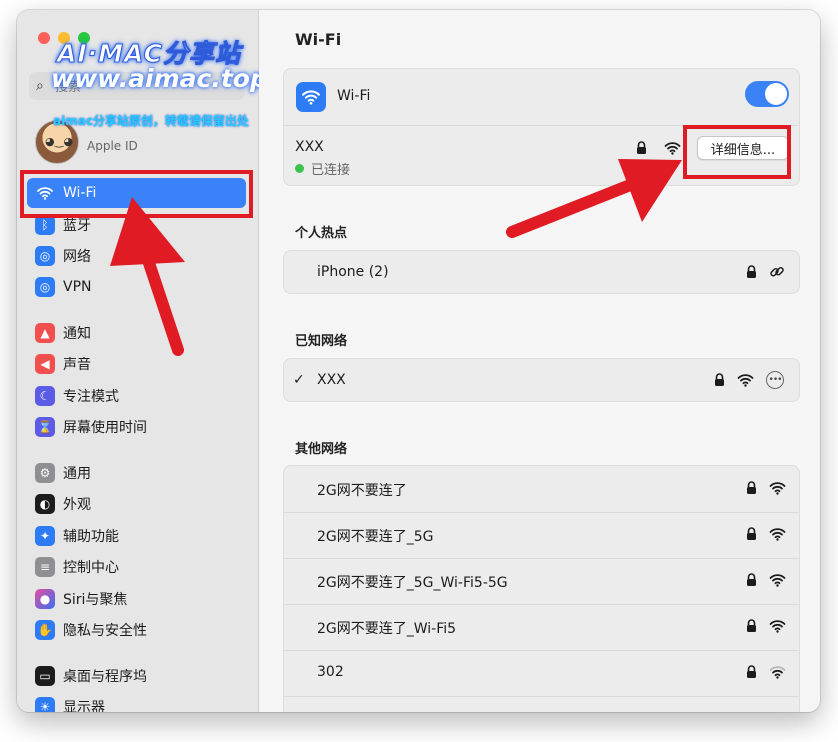 Image resolution: width=838 pixels, height=742 pixels. I want to click on connected-dot-icon, so click(299, 168).